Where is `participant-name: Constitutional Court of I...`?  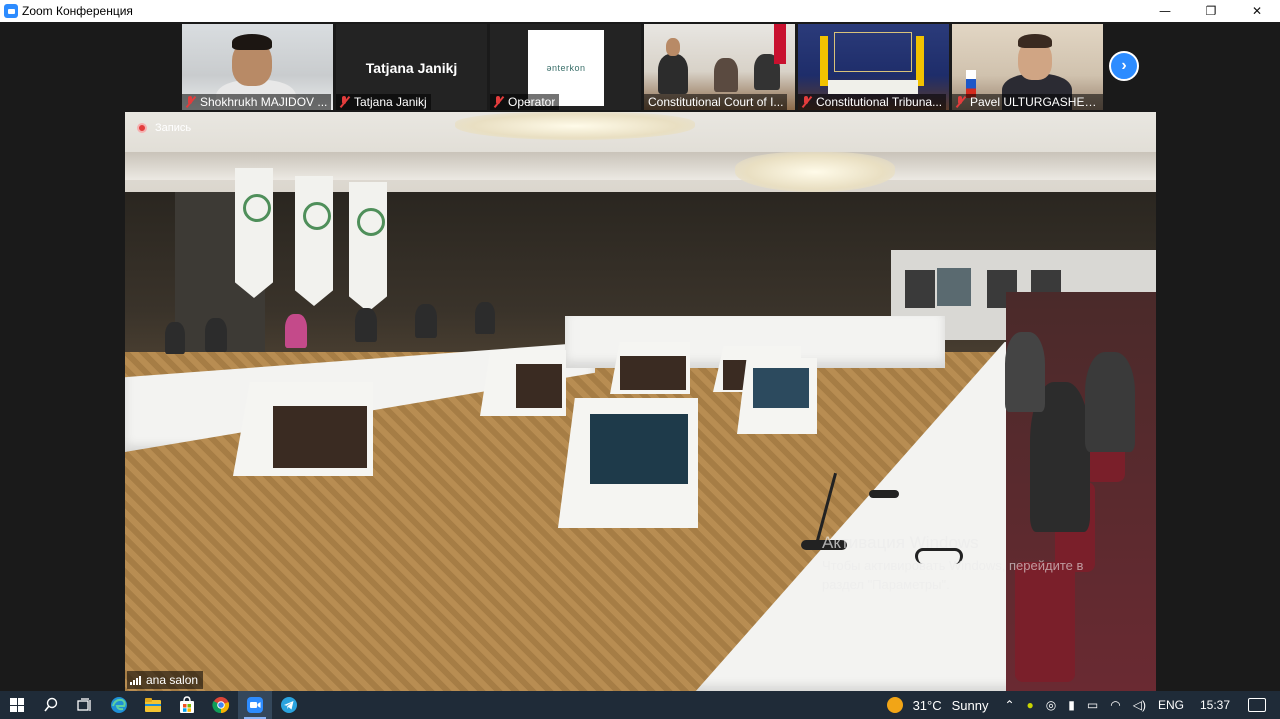
participant-name: Constitutional Court of I... is located at coordinates (716, 102).